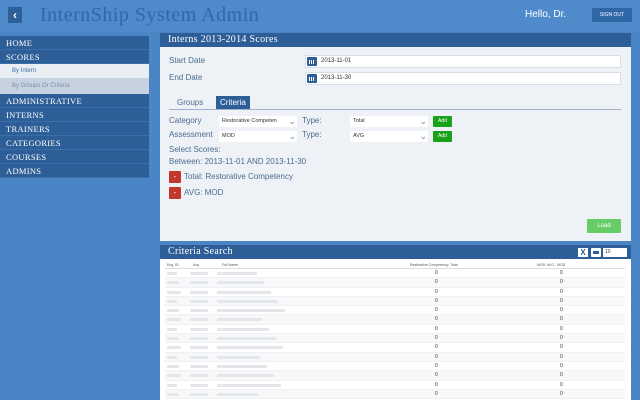 This screenshot has height=400, width=640. What do you see at coordinates (74, 115) in the screenshot?
I see `sidebar-item-interns: INTERNS` at bounding box center [74, 115].